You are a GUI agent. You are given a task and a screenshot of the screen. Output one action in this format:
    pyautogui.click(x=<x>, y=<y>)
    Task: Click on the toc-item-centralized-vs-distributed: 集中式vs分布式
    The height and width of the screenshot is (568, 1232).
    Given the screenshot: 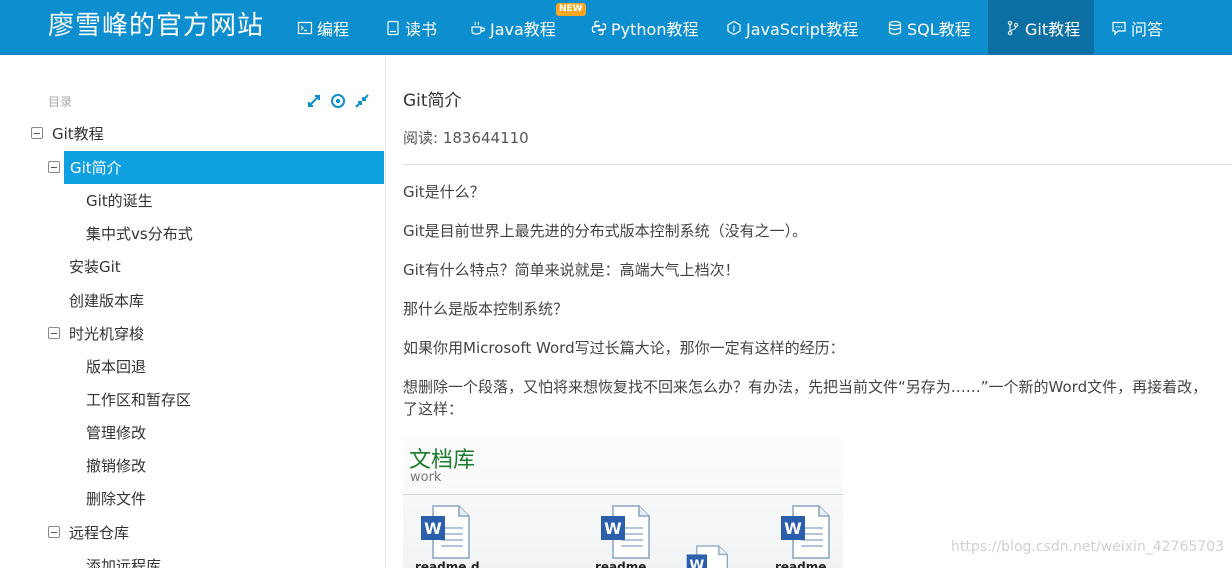 What is the action you would take?
    pyautogui.click(x=231, y=233)
    